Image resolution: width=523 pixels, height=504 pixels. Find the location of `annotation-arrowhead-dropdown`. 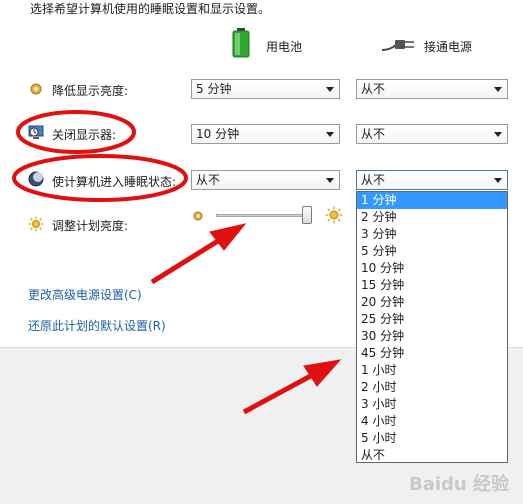

annotation-arrowhead-dropdown is located at coordinates (322, 373).